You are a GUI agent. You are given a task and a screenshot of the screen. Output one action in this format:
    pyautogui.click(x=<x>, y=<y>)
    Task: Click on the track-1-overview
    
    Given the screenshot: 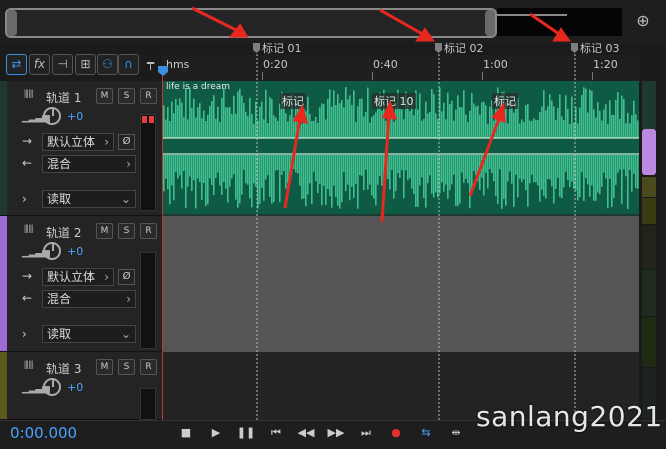 What is the action you would take?
    pyautogui.click(x=649, y=105)
    